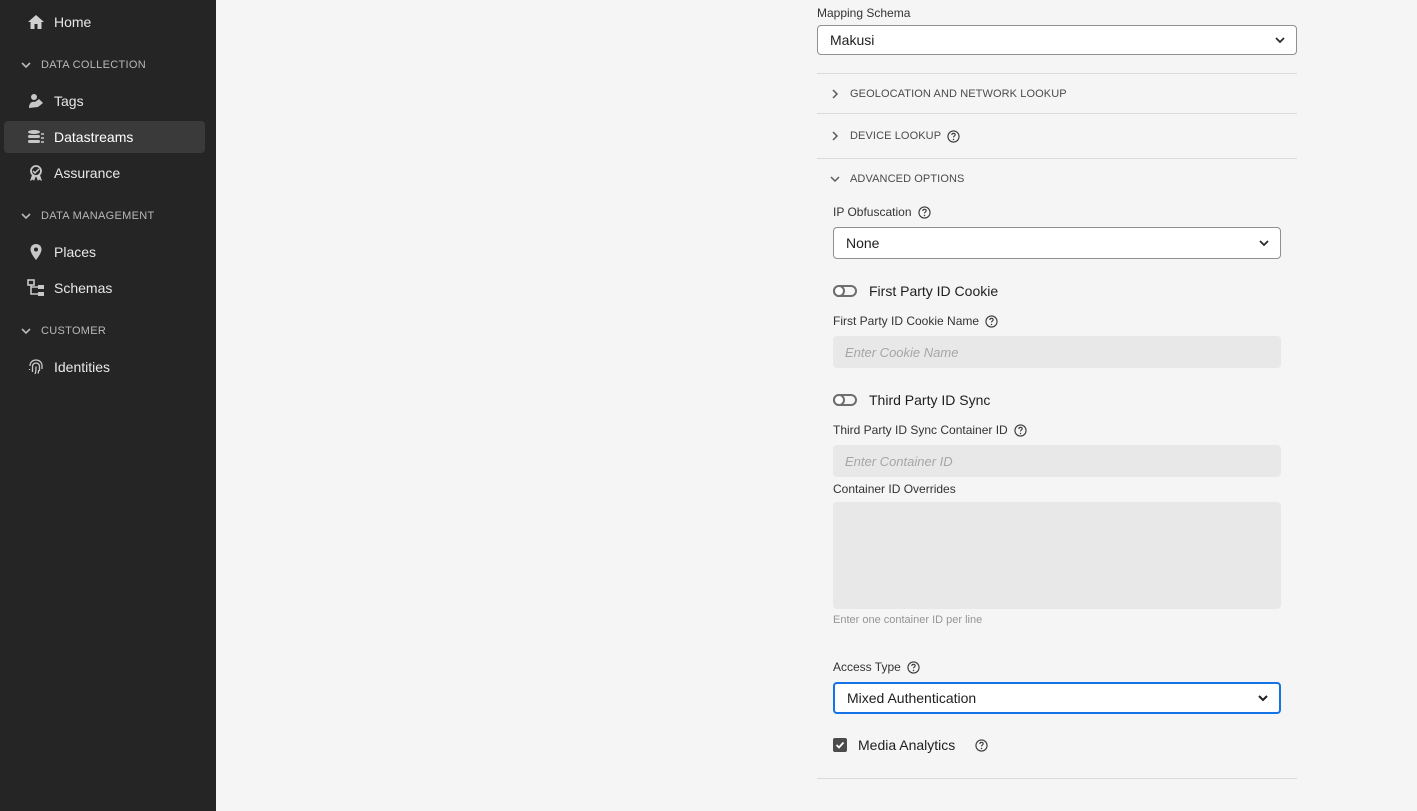 Image resolution: width=1417 pixels, height=811 pixels. I want to click on container-id-label: Third Party ID Sync Container ID, so click(930, 430).